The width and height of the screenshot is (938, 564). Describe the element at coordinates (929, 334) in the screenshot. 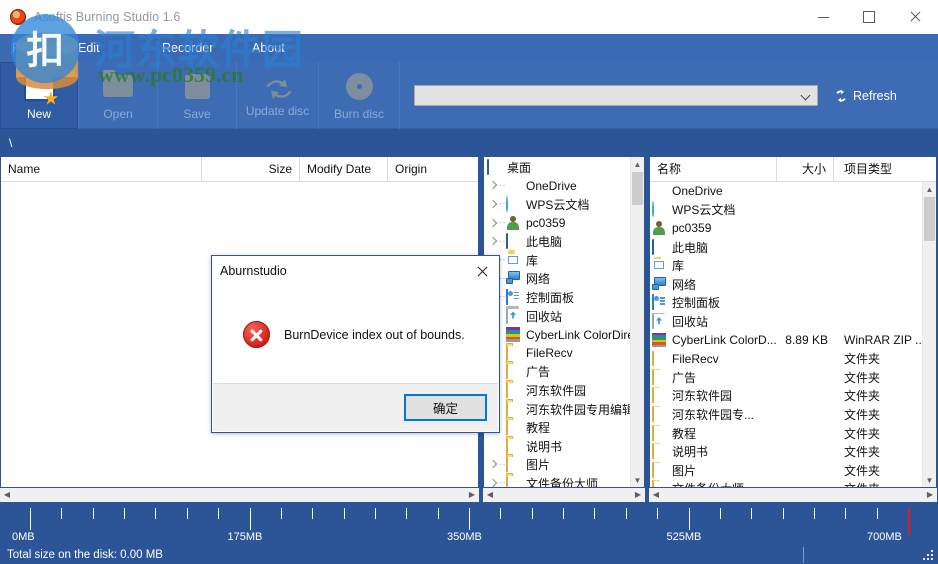

I see `file-vertical-scrollbar: ▲ ▼` at that location.